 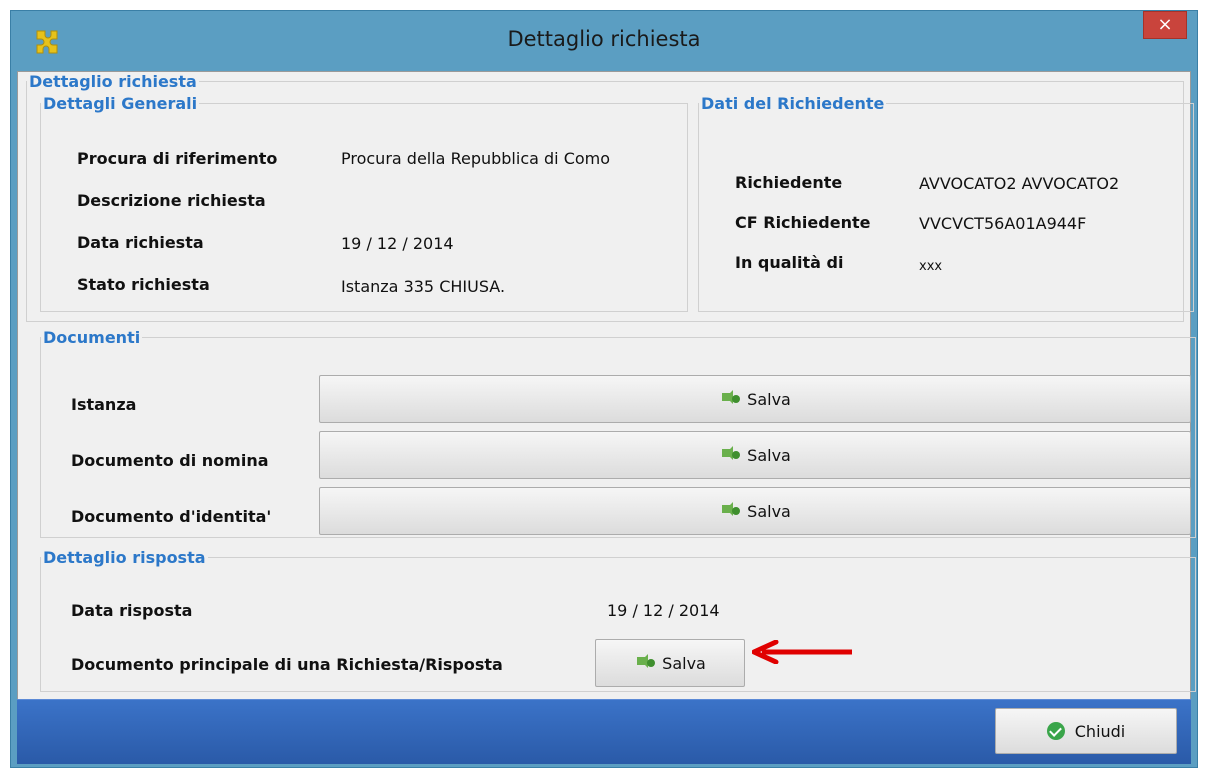 I want to click on request-detail-legend: Dettaglio richiesta, so click(x=113, y=81).